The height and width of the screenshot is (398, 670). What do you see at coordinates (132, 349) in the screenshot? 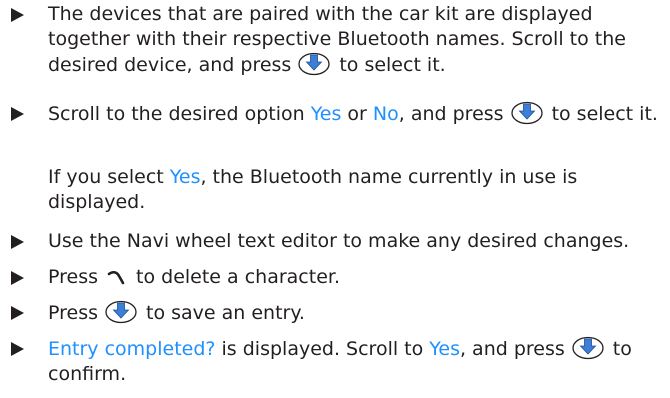
I see `prompt-text: Entry completed?` at bounding box center [132, 349].